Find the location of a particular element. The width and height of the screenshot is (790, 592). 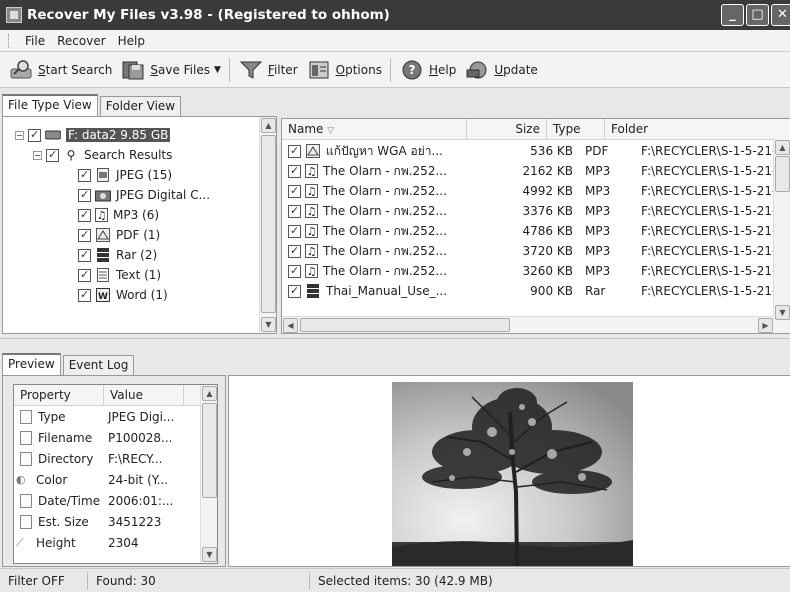

tree-item-text: Text (1) is located at coordinates (131, 275).